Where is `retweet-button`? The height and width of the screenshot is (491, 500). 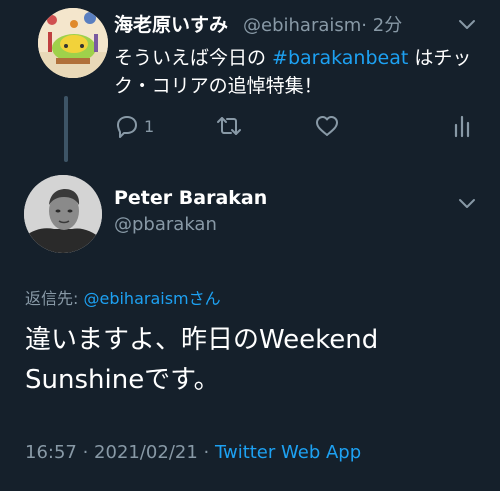
retweet-button is located at coordinates (229, 127).